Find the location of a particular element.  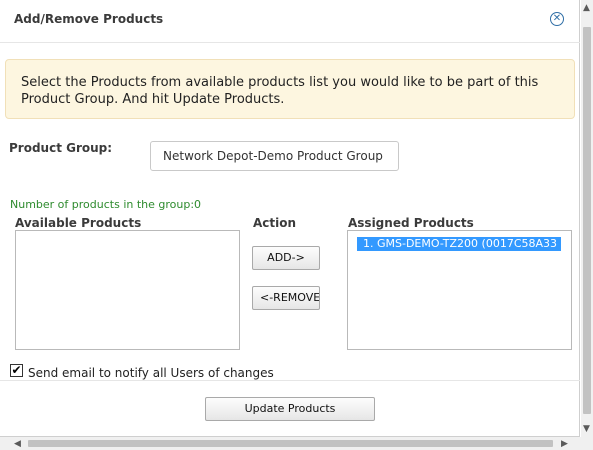

checkmark-icon: ✔ is located at coordinates (16, 370).